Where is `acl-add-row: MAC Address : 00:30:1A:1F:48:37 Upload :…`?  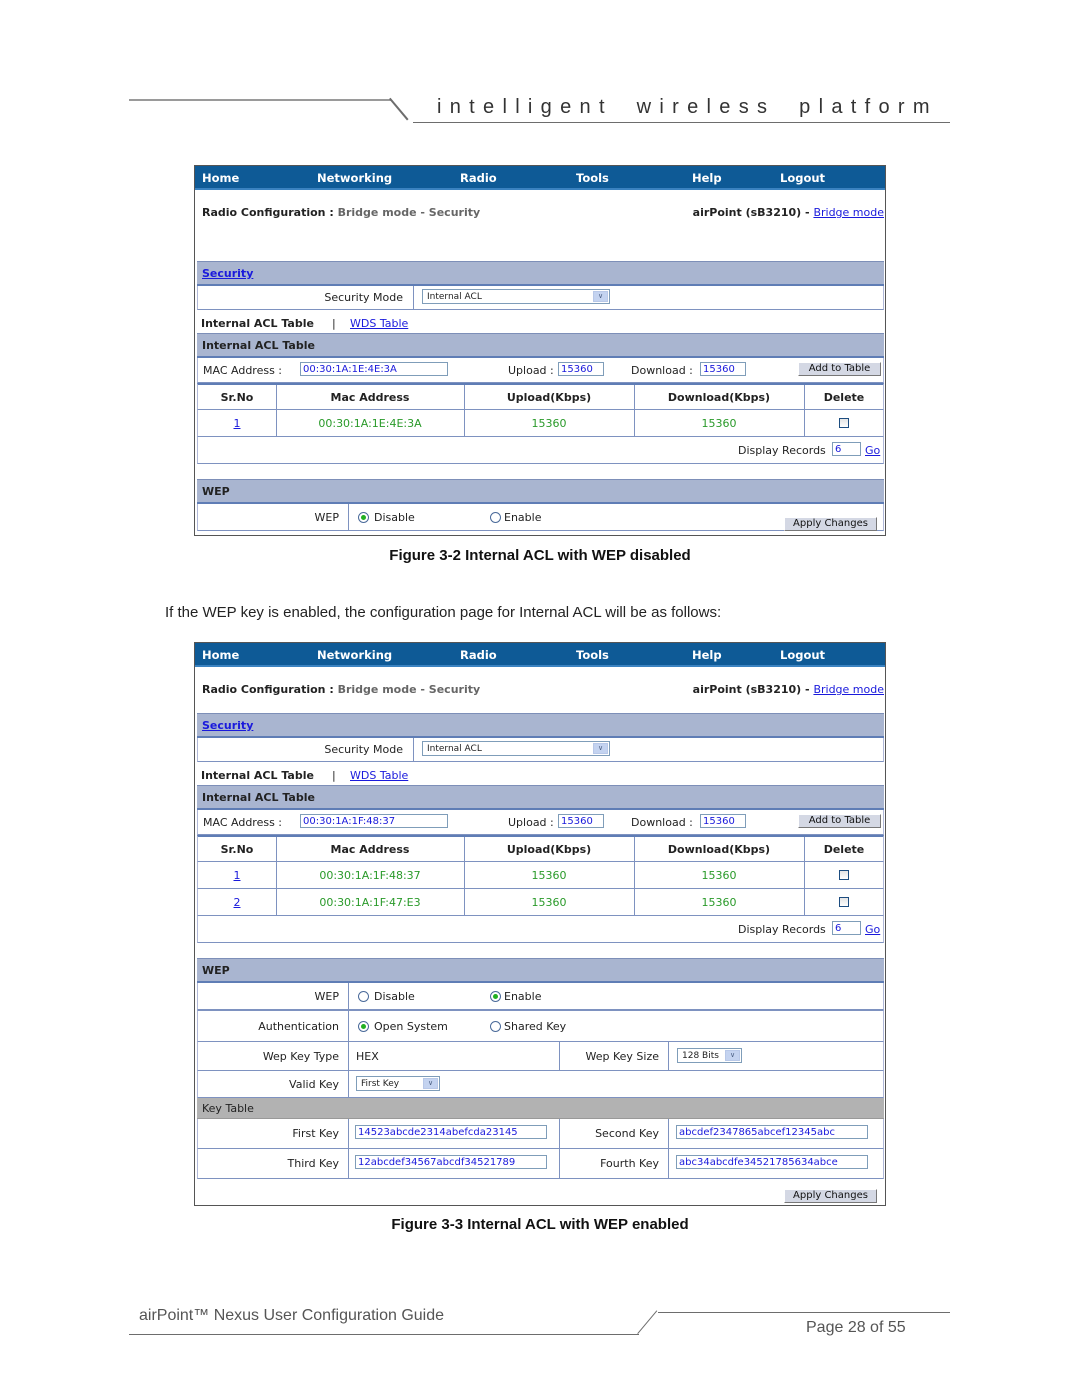 acl-add-row: MAC Address : 00:30:1A:1F:48:37 Upload :… is located at coordinates (540, 822).